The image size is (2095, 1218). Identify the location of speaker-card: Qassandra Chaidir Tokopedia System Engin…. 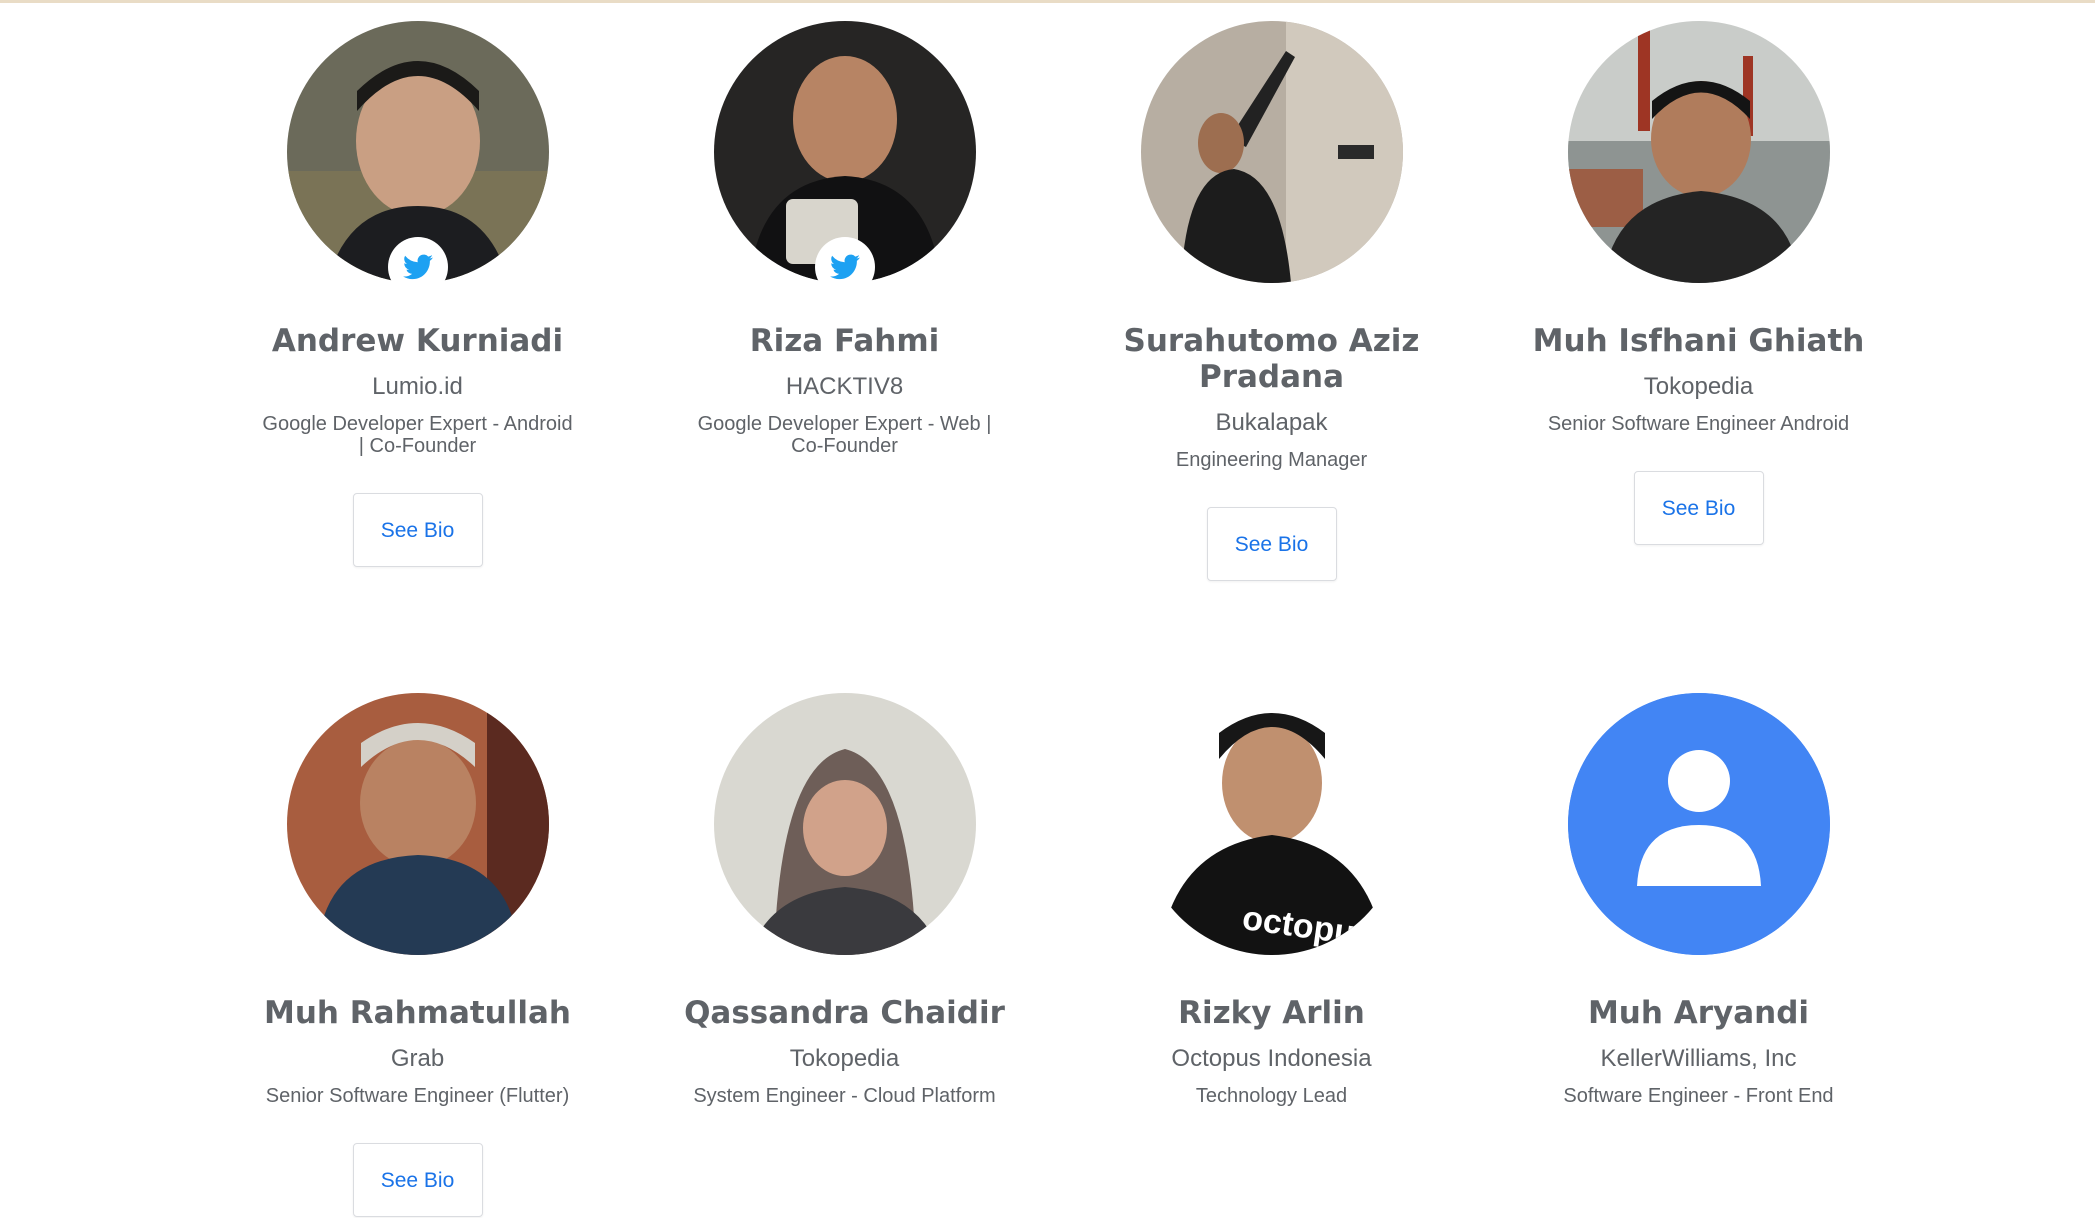
(844, 900).